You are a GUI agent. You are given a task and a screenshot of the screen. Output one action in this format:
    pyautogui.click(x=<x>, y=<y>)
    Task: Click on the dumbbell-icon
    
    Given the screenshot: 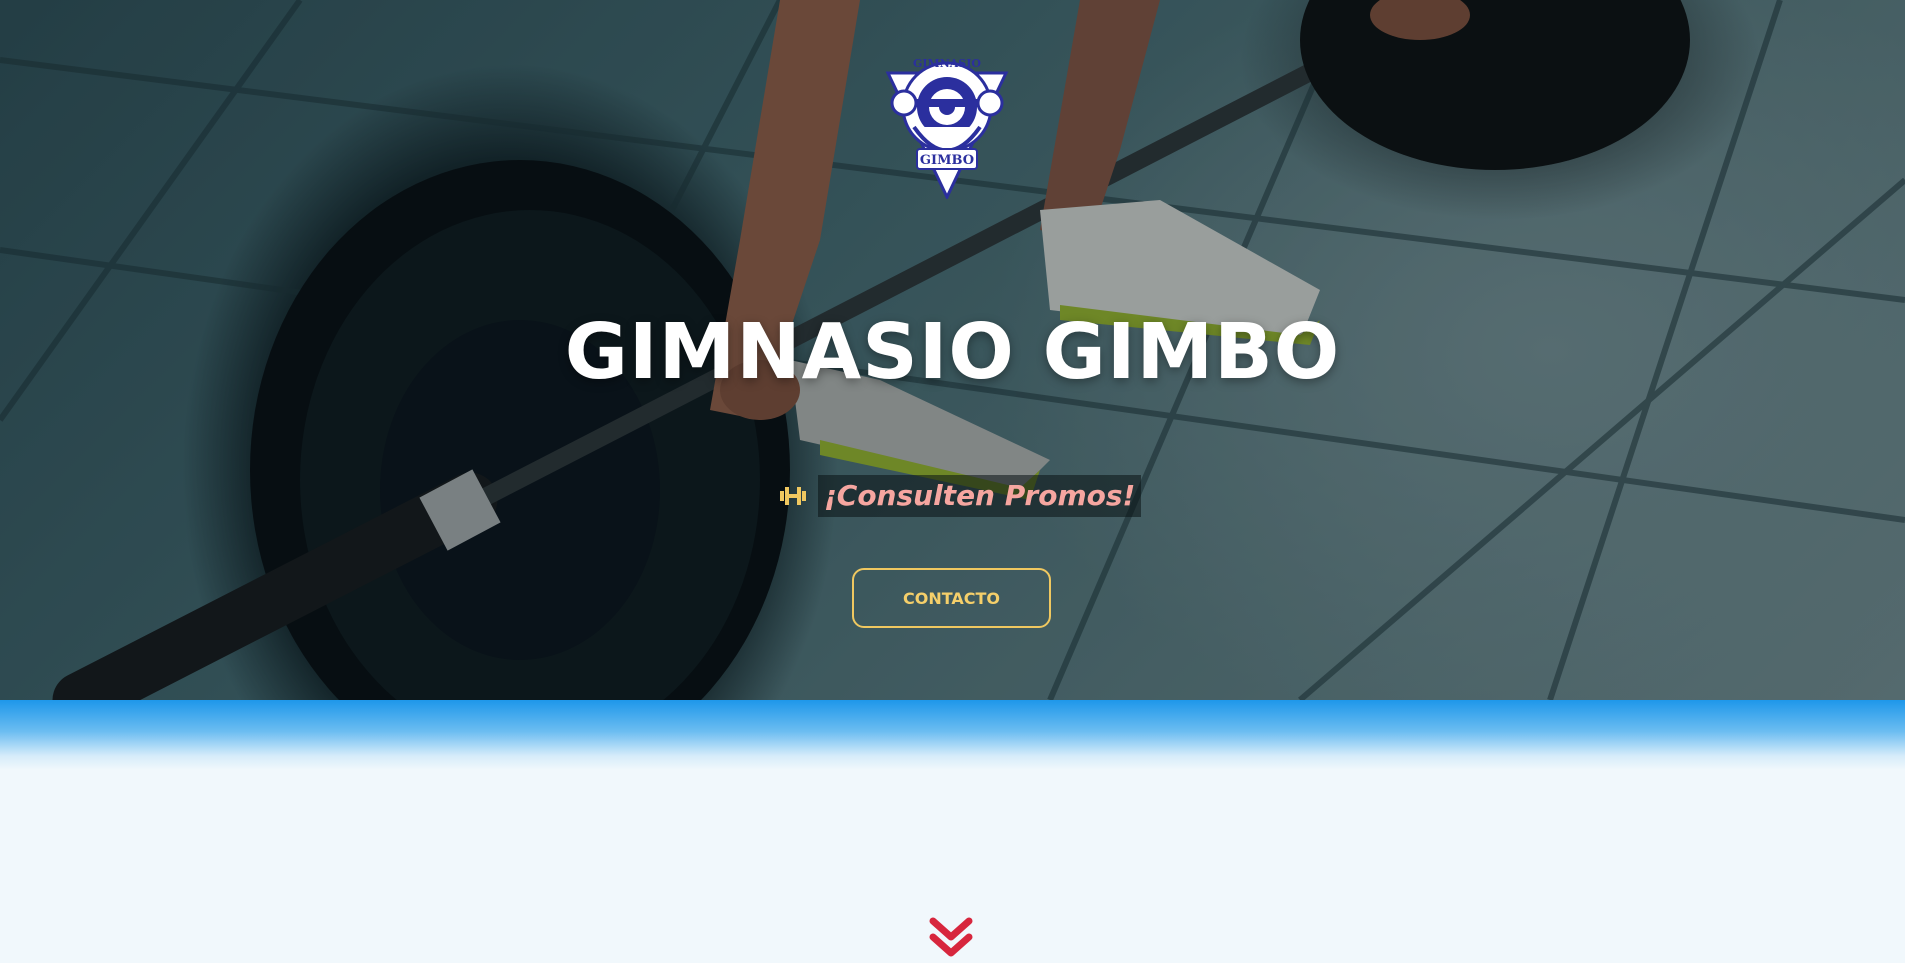 What is the action you would take?
    pyautogui.click(x=793, y=496)
    